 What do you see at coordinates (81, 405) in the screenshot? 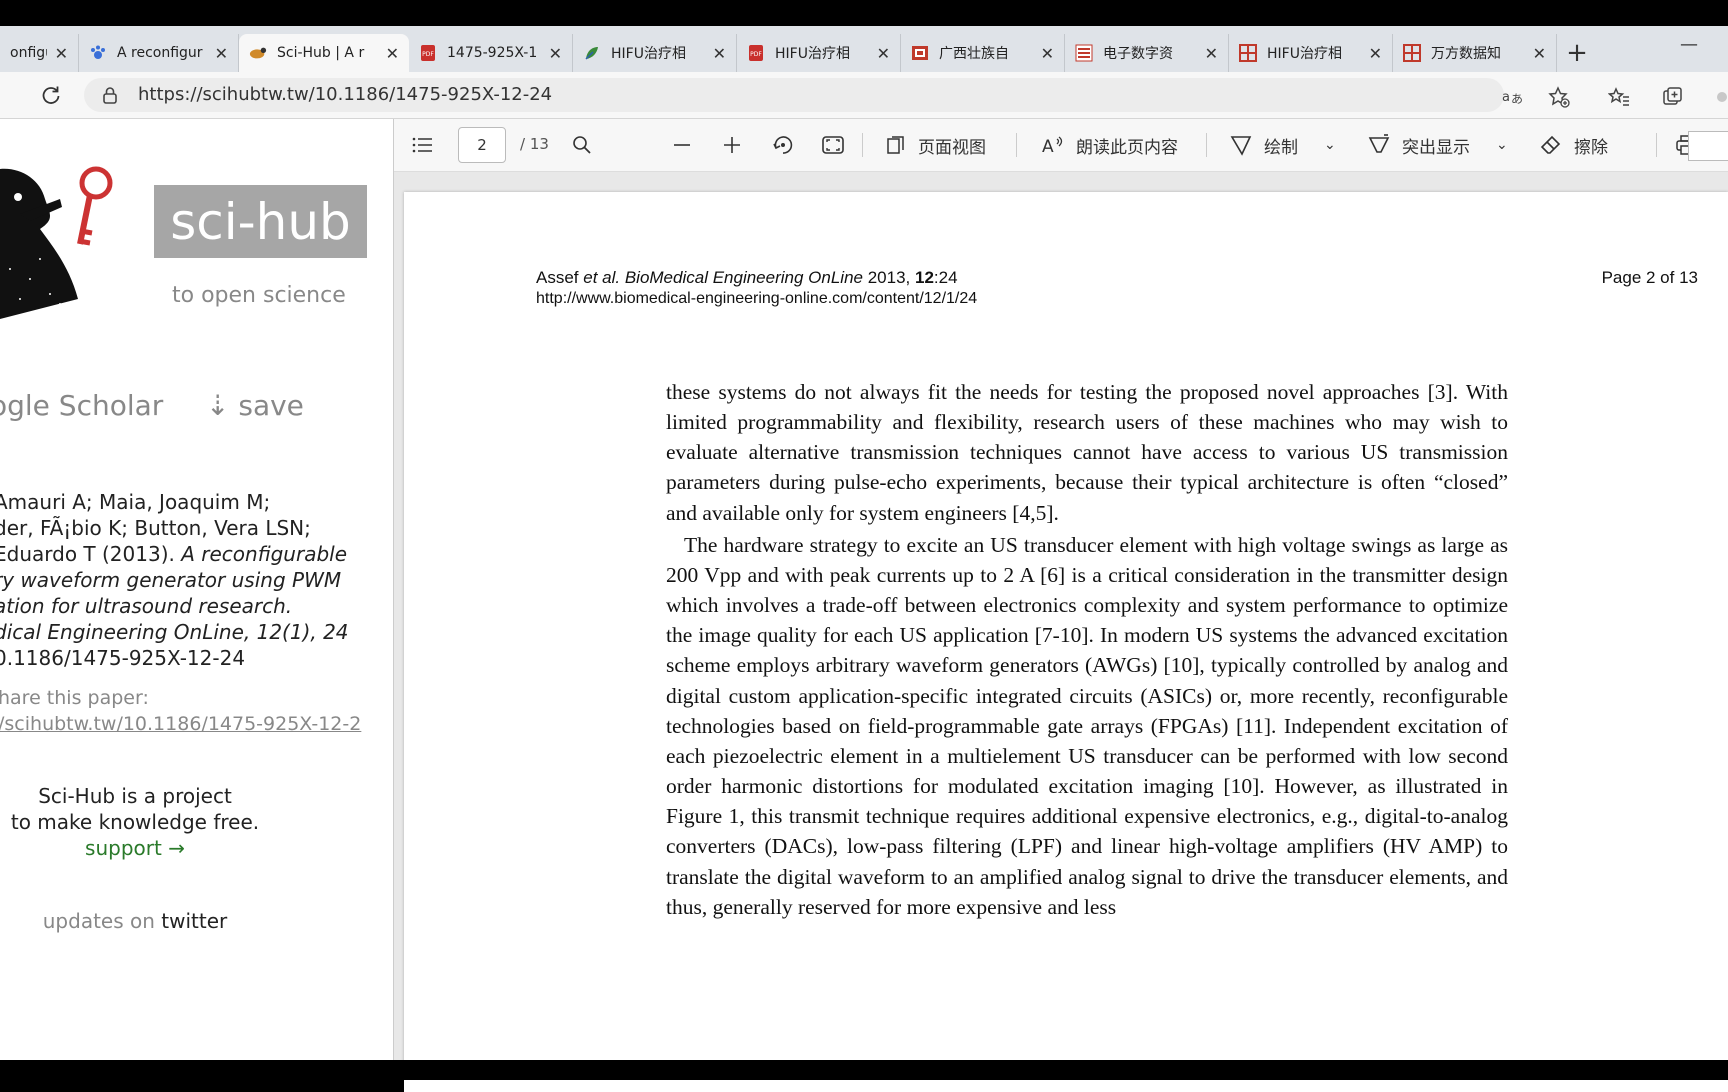
I see `google-scholar-link: ogle Scholar` at bounding box center [81, 405].